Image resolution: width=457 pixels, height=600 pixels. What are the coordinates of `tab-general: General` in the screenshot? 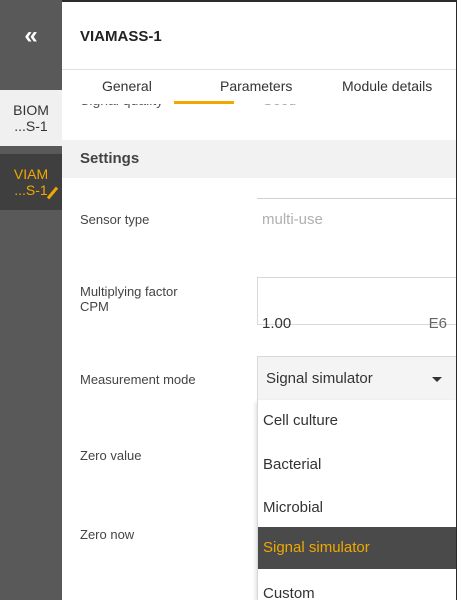 It's located at (127, 86).